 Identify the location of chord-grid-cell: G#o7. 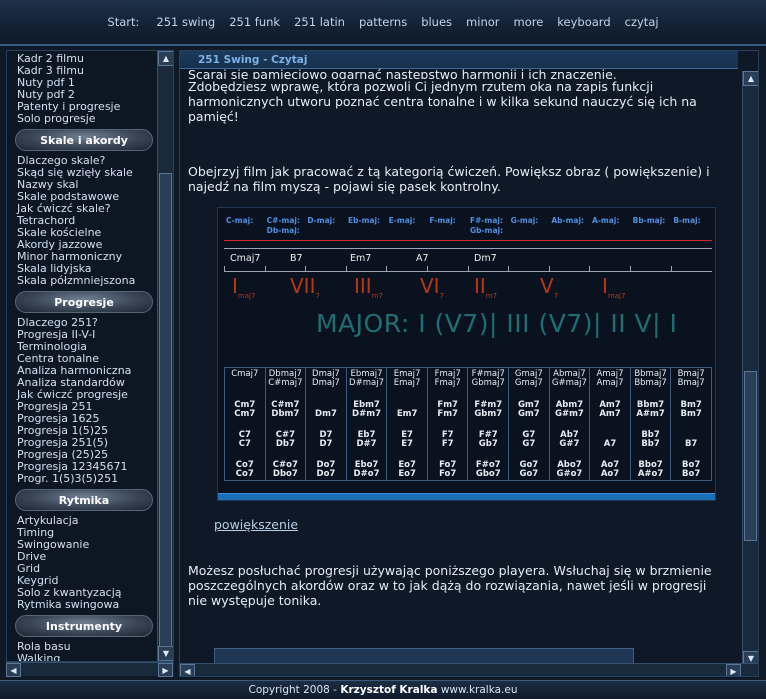
(569, 474).